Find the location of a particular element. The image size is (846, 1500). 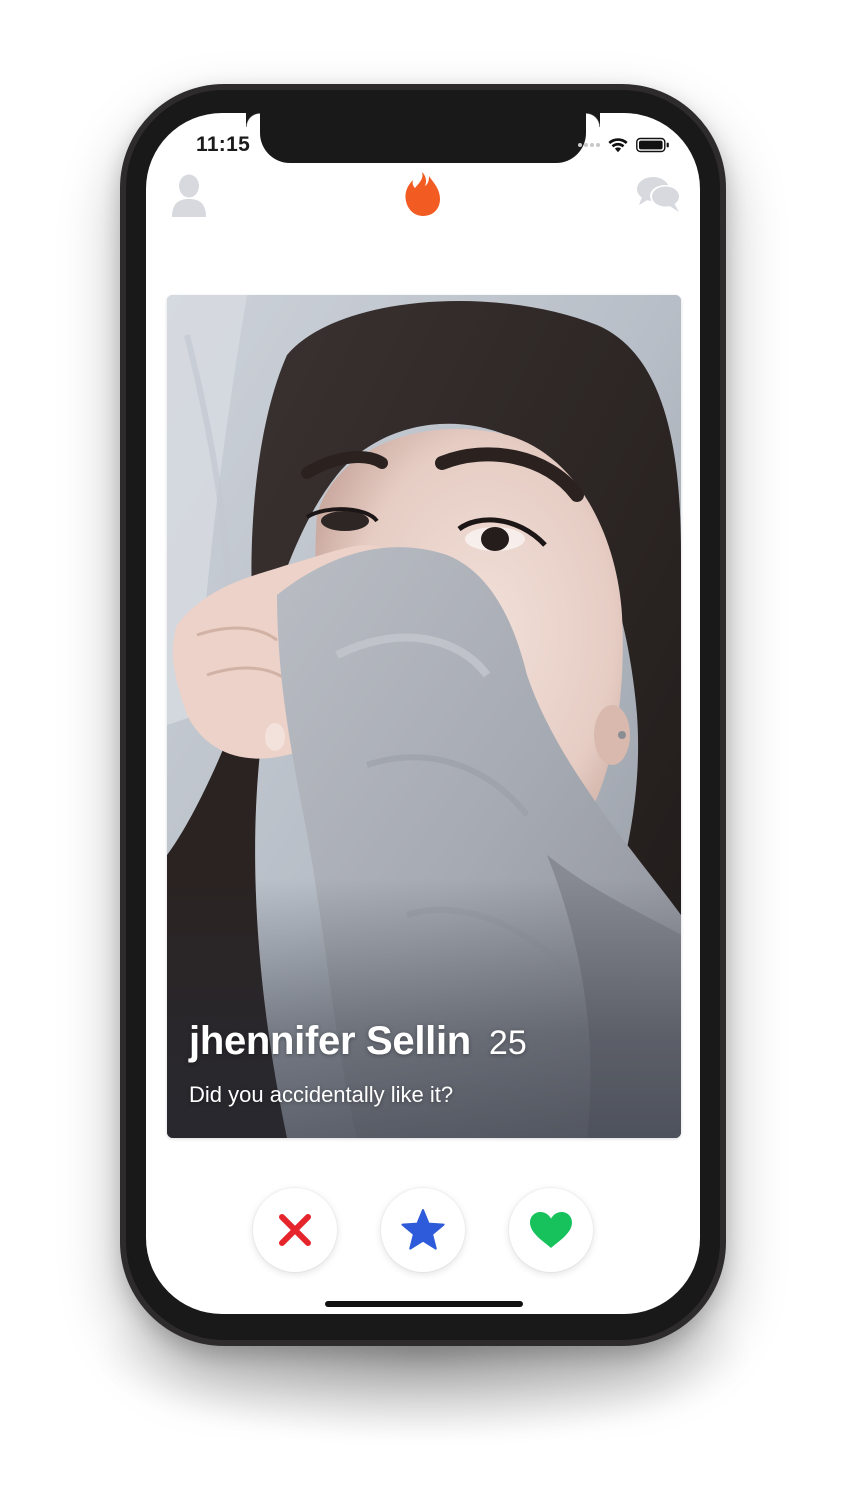

nope-button is located at coordinates (295, 1230).